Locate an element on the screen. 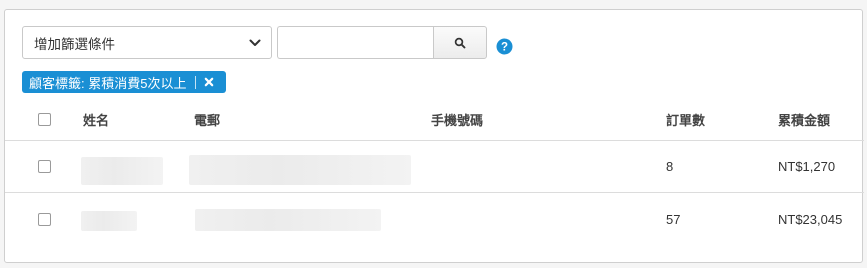  help-icon: ? is located at coordinates (504, 46).